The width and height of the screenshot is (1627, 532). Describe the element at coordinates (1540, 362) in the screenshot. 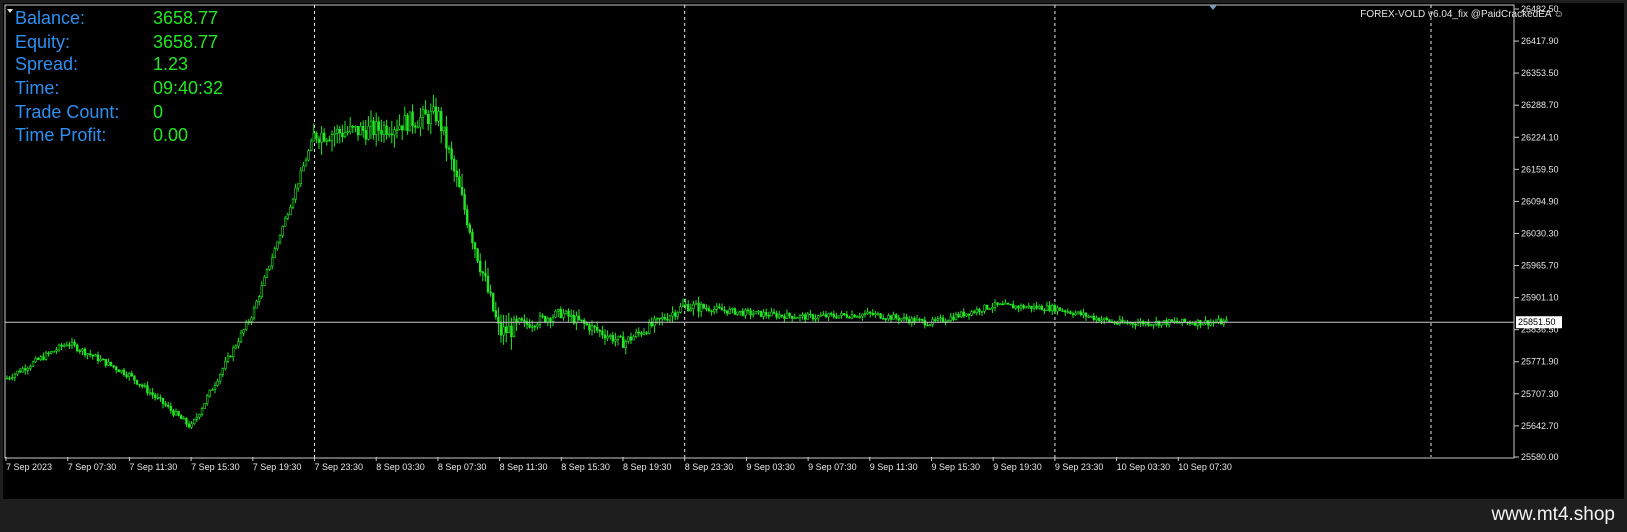

I see `y-tick-label: 25771.90` at that location.